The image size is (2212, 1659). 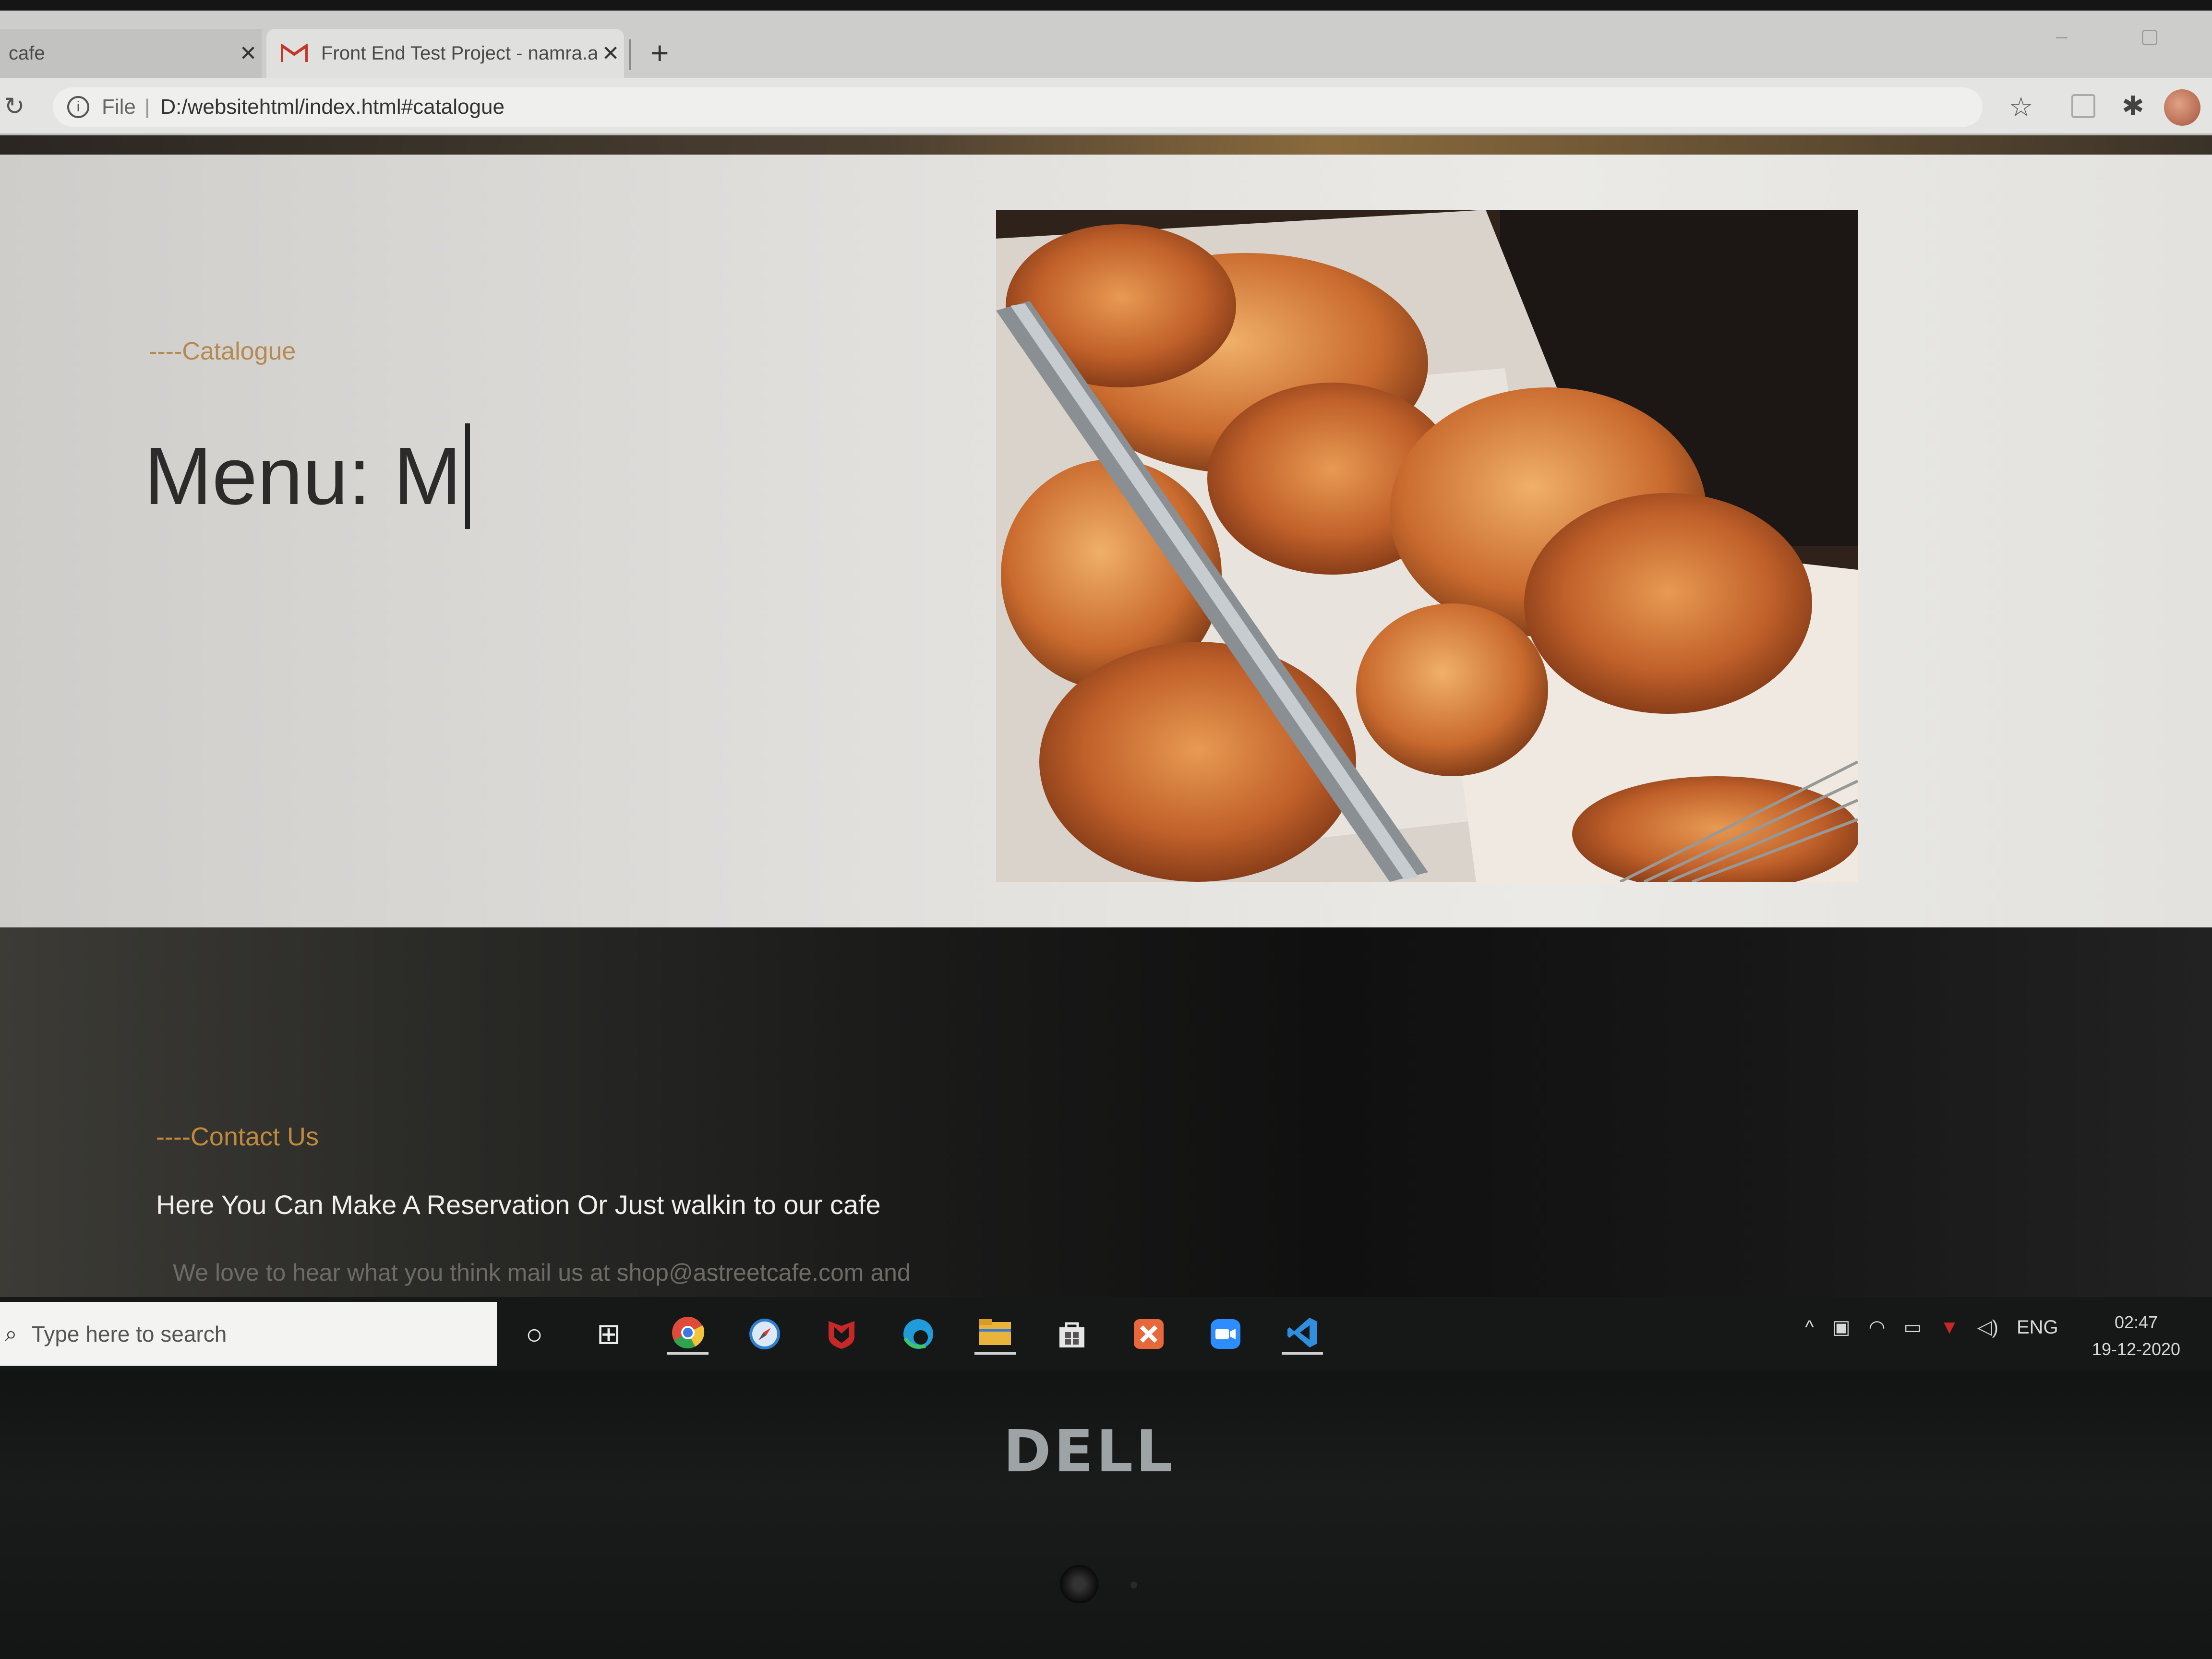 I want to click on tab-cafe: cafe ✕, so click(x=131, y=53).